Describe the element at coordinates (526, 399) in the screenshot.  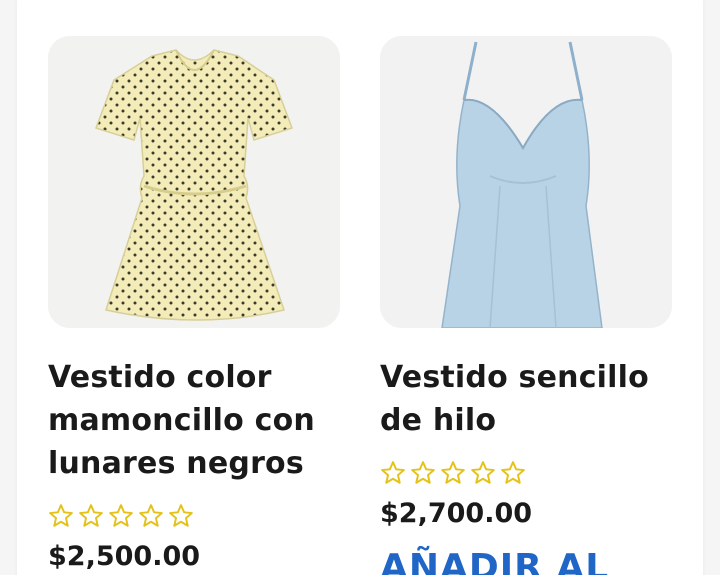
I see `product-title: Vestido sencillo de hilo` at that location.